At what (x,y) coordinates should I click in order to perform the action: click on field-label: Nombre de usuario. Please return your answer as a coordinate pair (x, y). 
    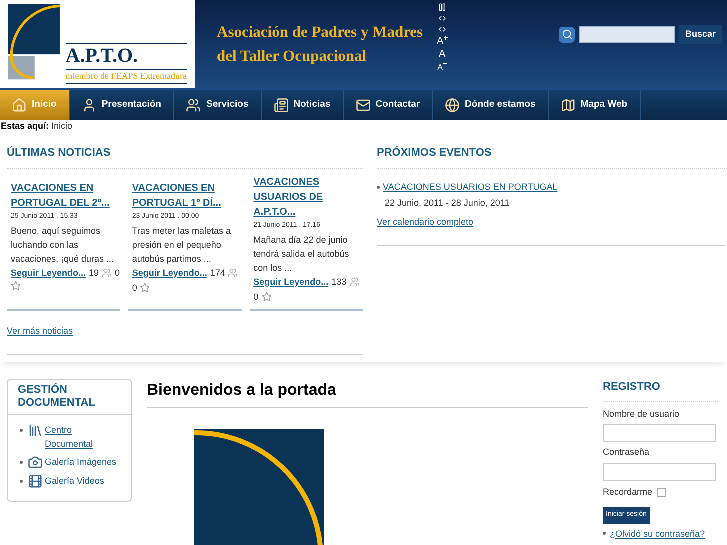
    Looking at the image, I should click on (642, 414).